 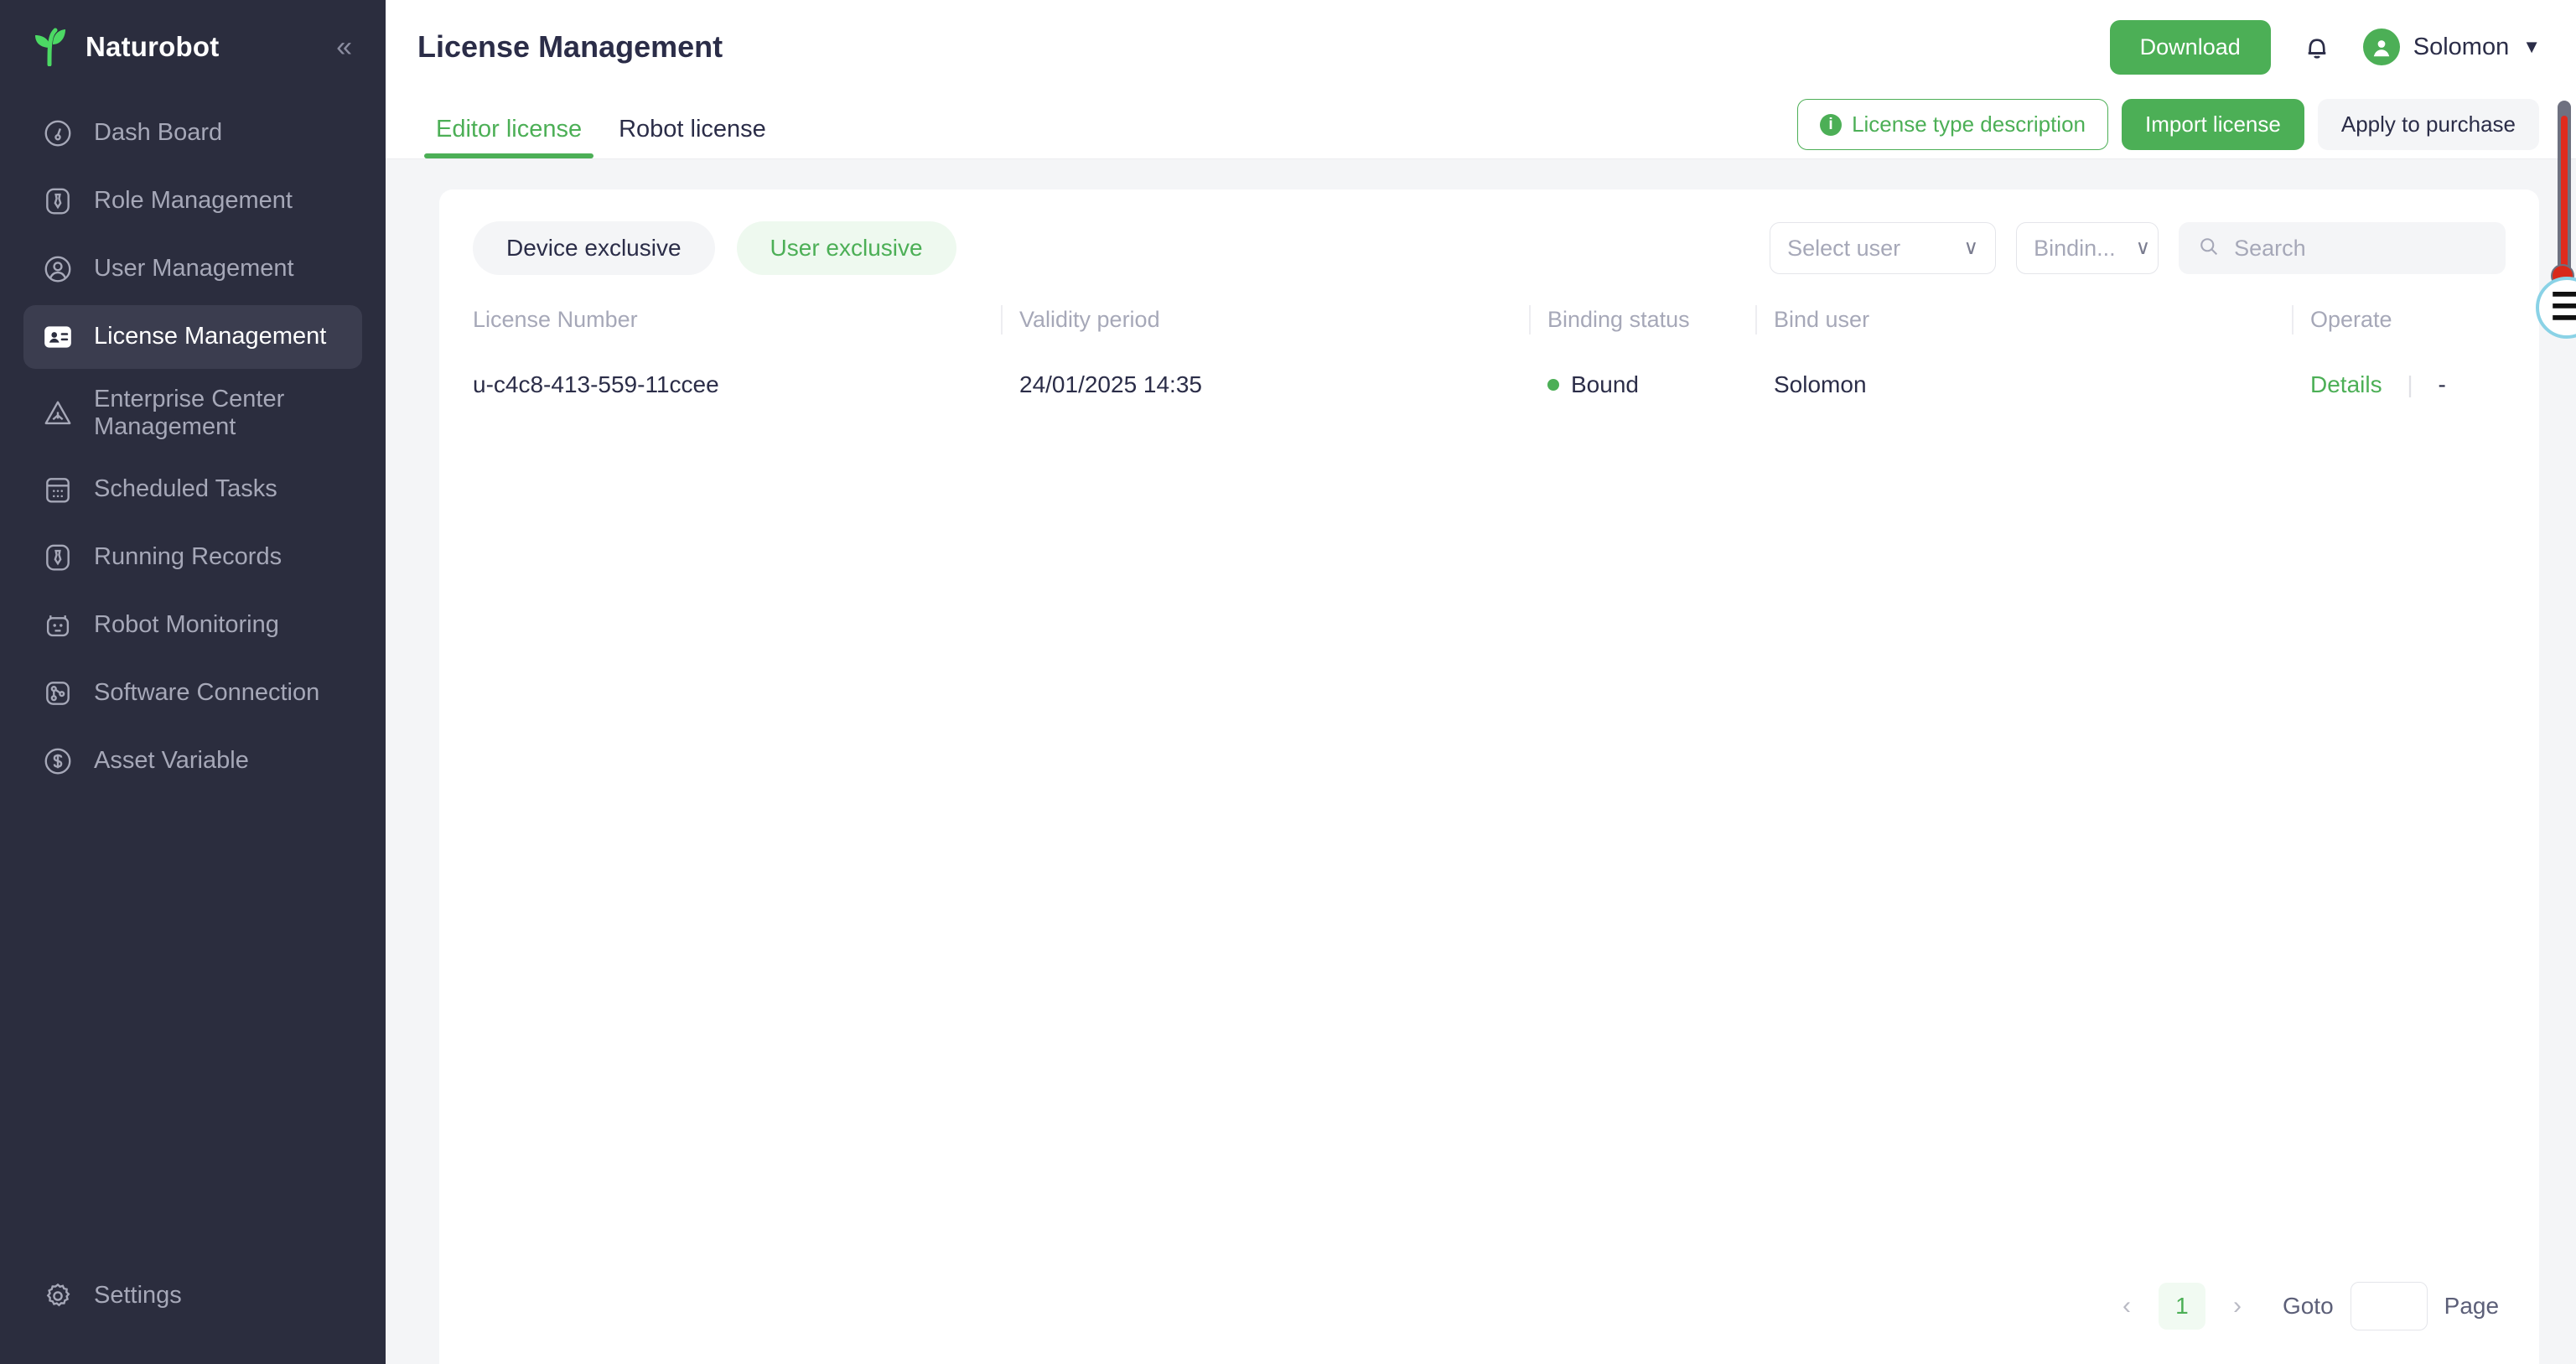 What do you see at coordinates (2346, 384) in the screenshot?
I see `details-link: Details` at bounding box center [2346, 384].